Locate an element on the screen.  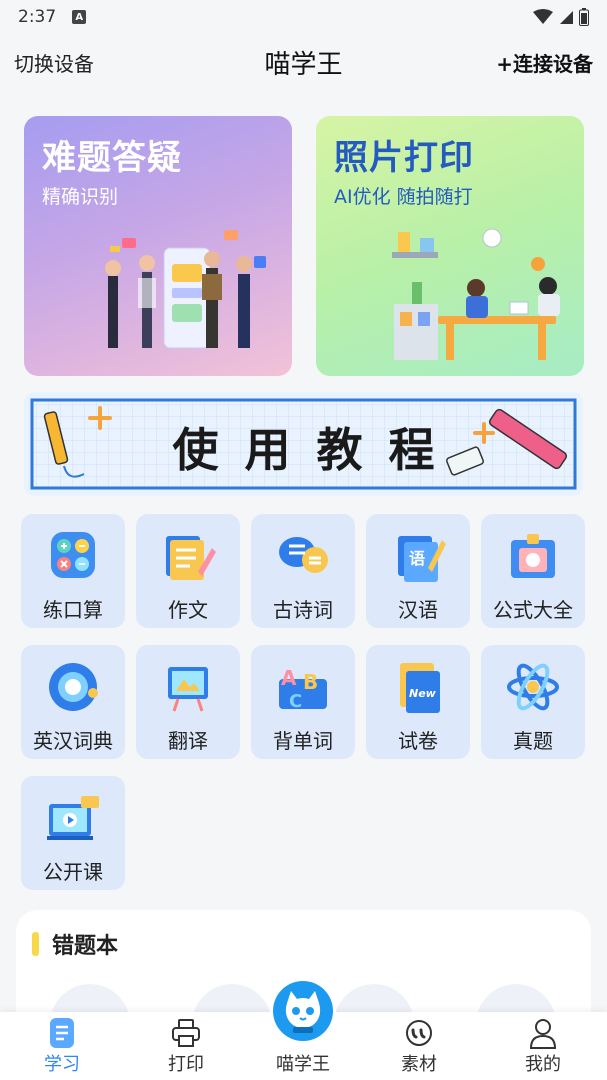
connect-device-button: +连接设备 is located at coordinates (544, 62).